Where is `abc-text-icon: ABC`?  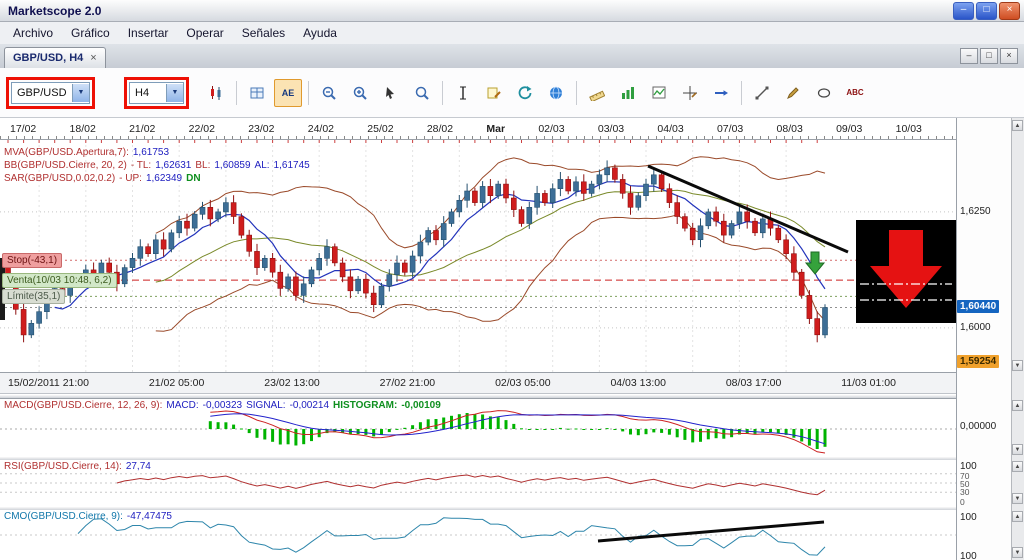
abc-text-icon: ABC is located at coordinates (855, 93).